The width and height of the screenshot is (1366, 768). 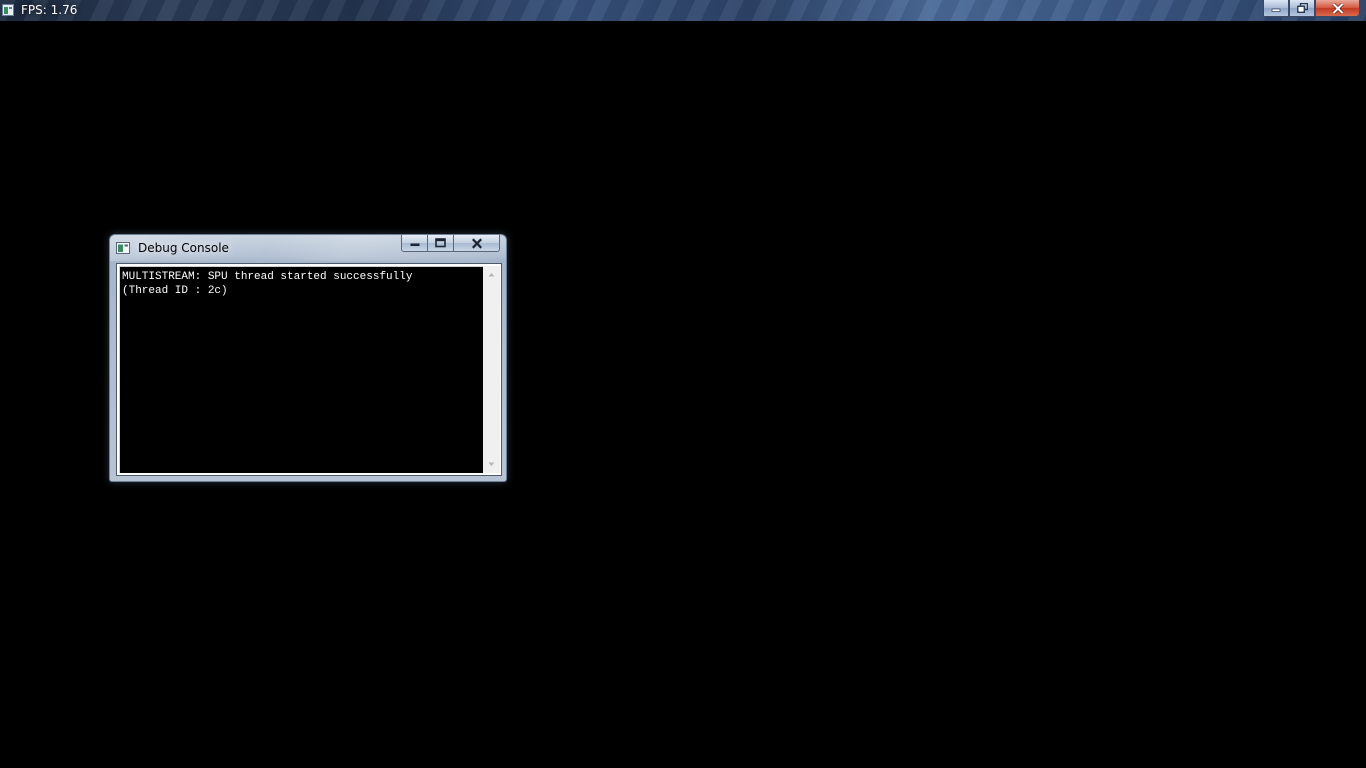 What do you see at coordinates (8, 10) in the screenshot?
I see `app-window-icon` at bounding box center [8, 10].